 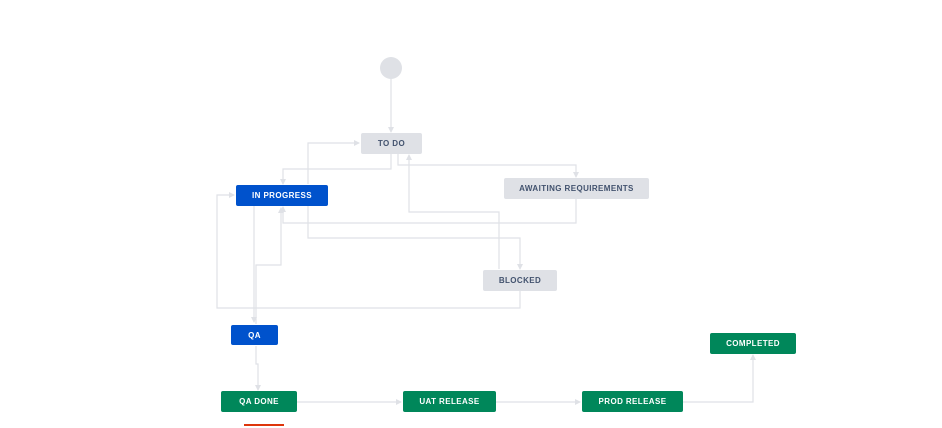 I want to click on transition-inprogress-to-blocked, so click(x=415, y=238).